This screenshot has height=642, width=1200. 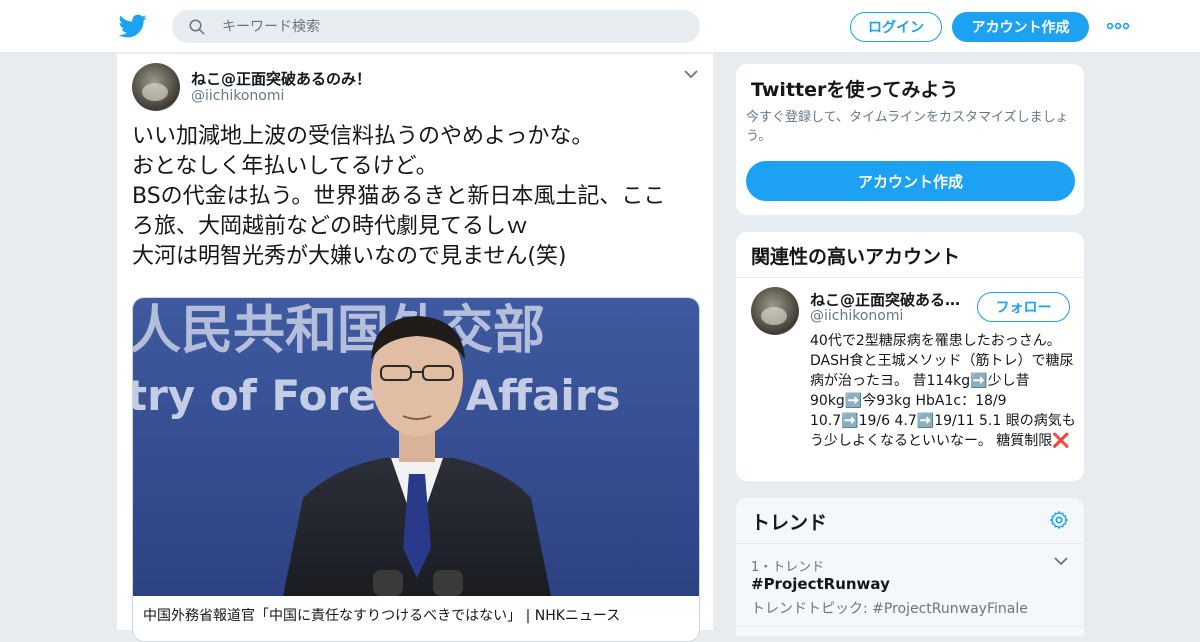 What do you see at coordinates (789, 523) in the screenshot?
I see `trends-title: トレンド` at bounding box center [789, 523].